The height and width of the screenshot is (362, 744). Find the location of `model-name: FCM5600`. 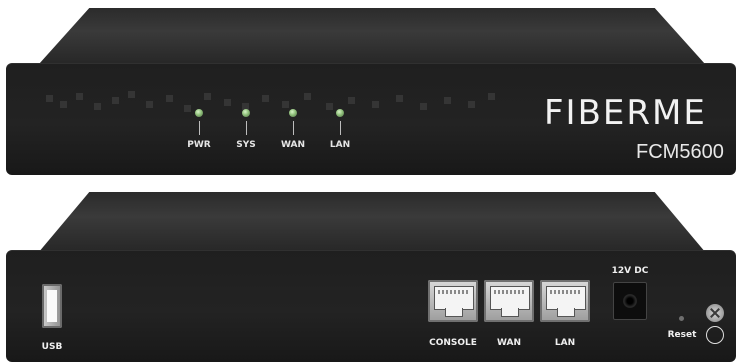

model-name: FCM5600 is located at coordinates (680, 152).